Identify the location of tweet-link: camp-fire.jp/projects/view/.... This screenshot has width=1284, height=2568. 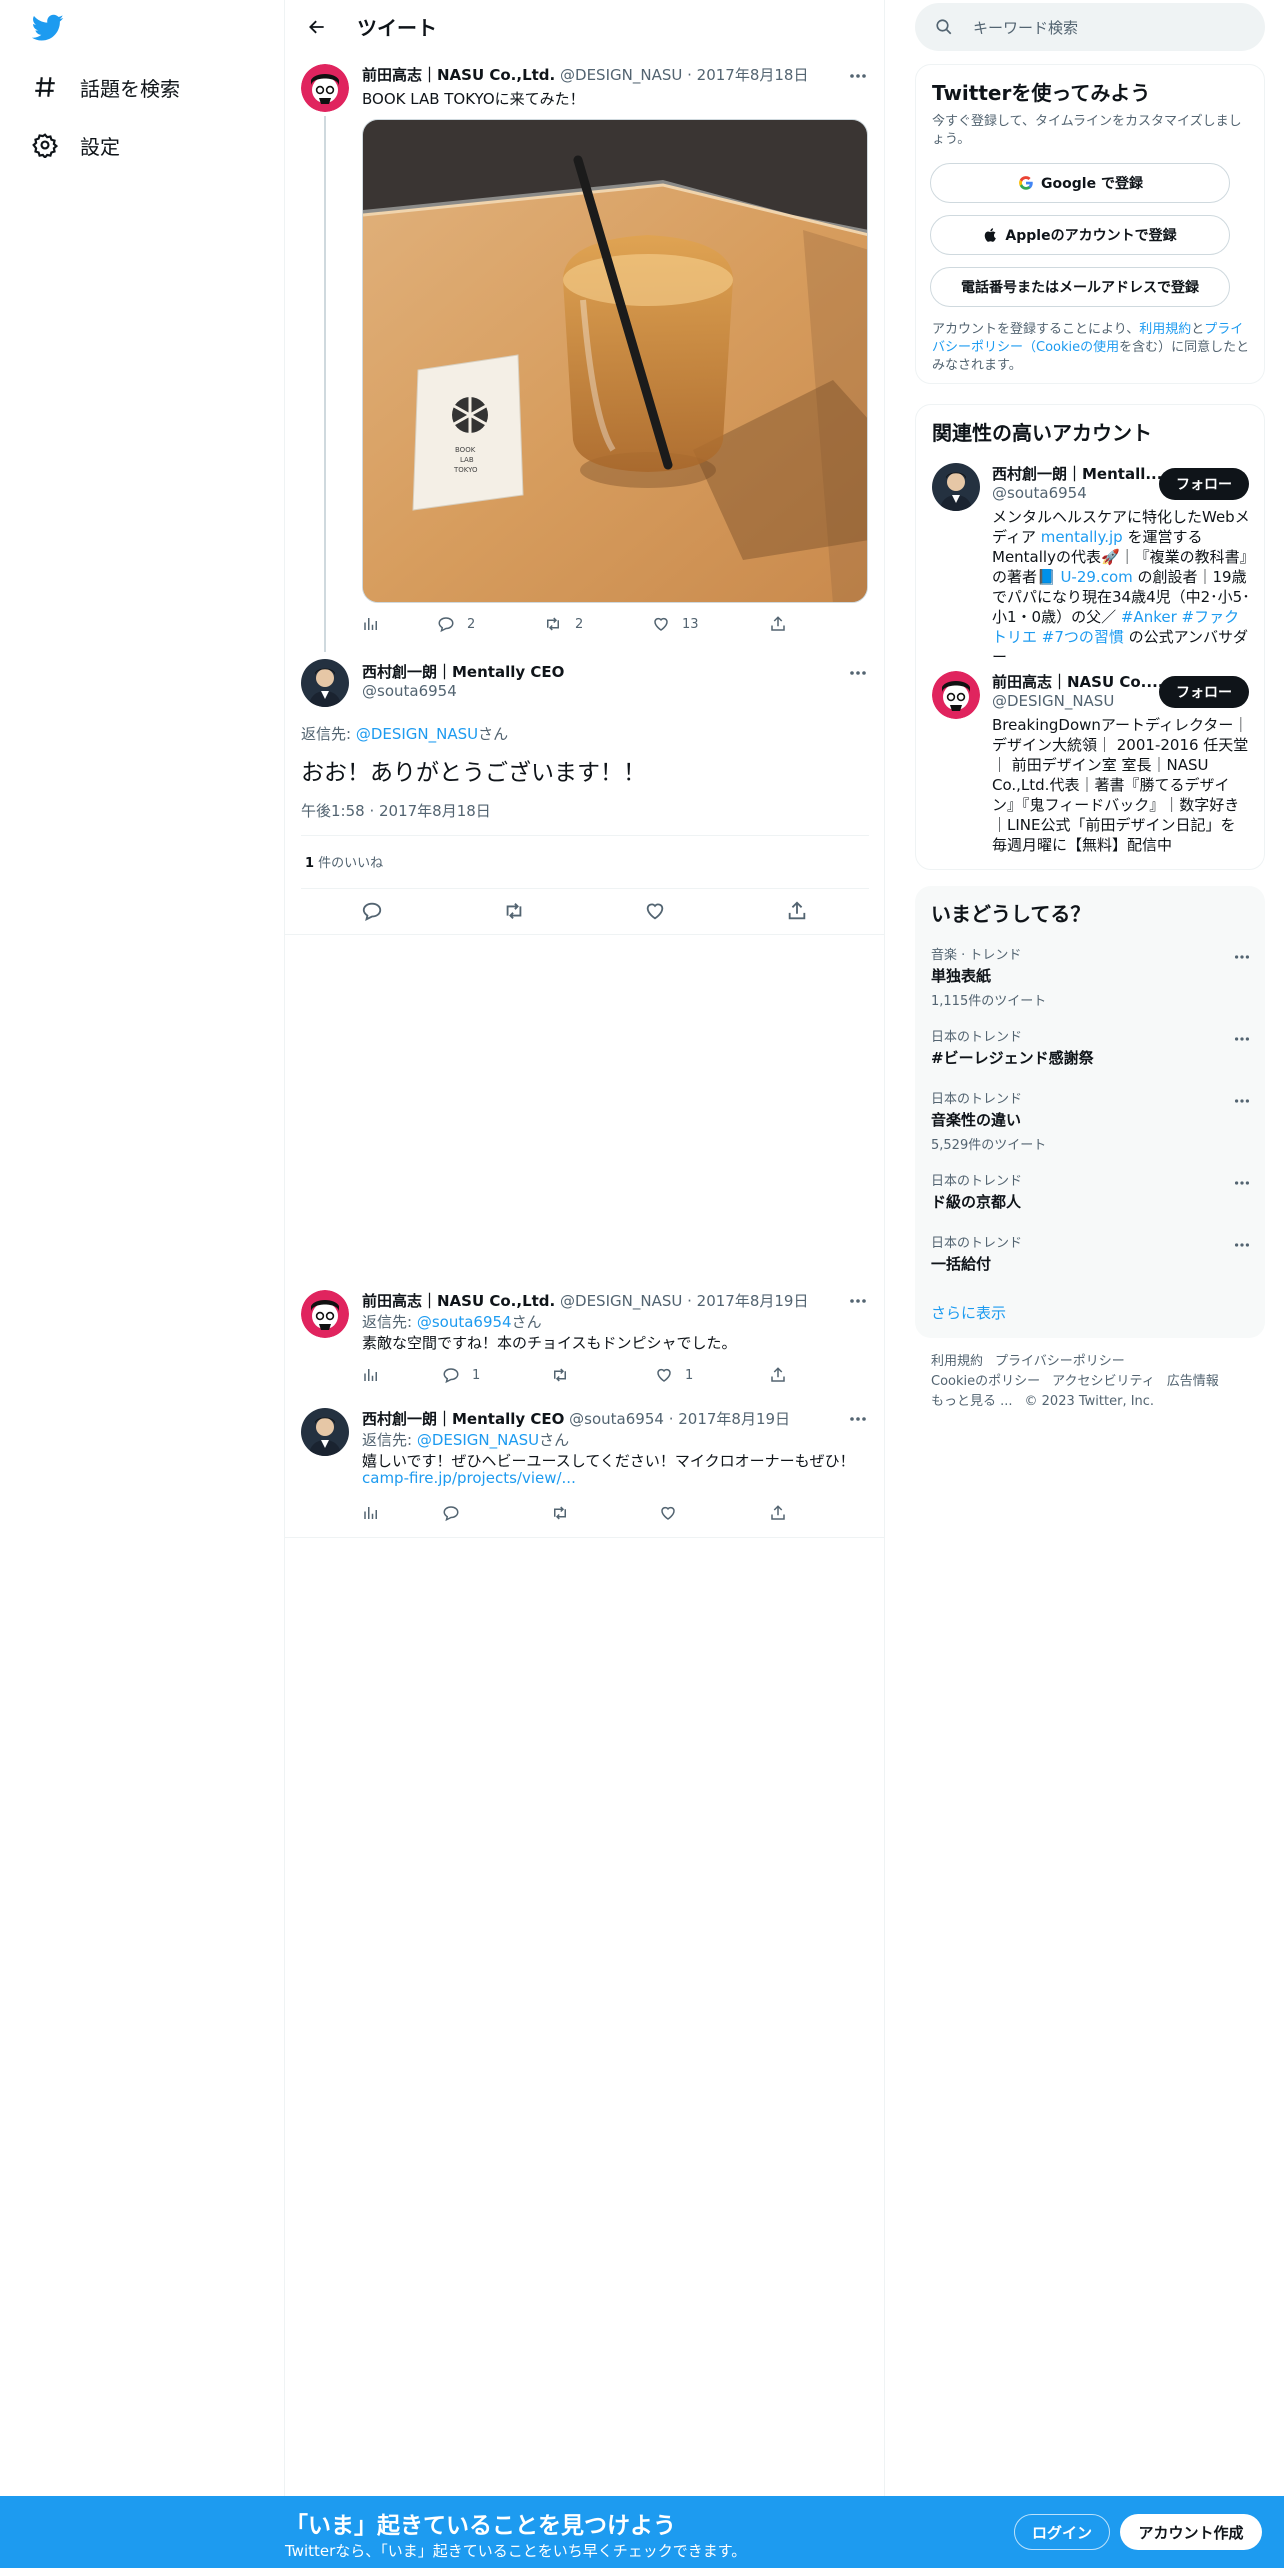
(469, 1478).